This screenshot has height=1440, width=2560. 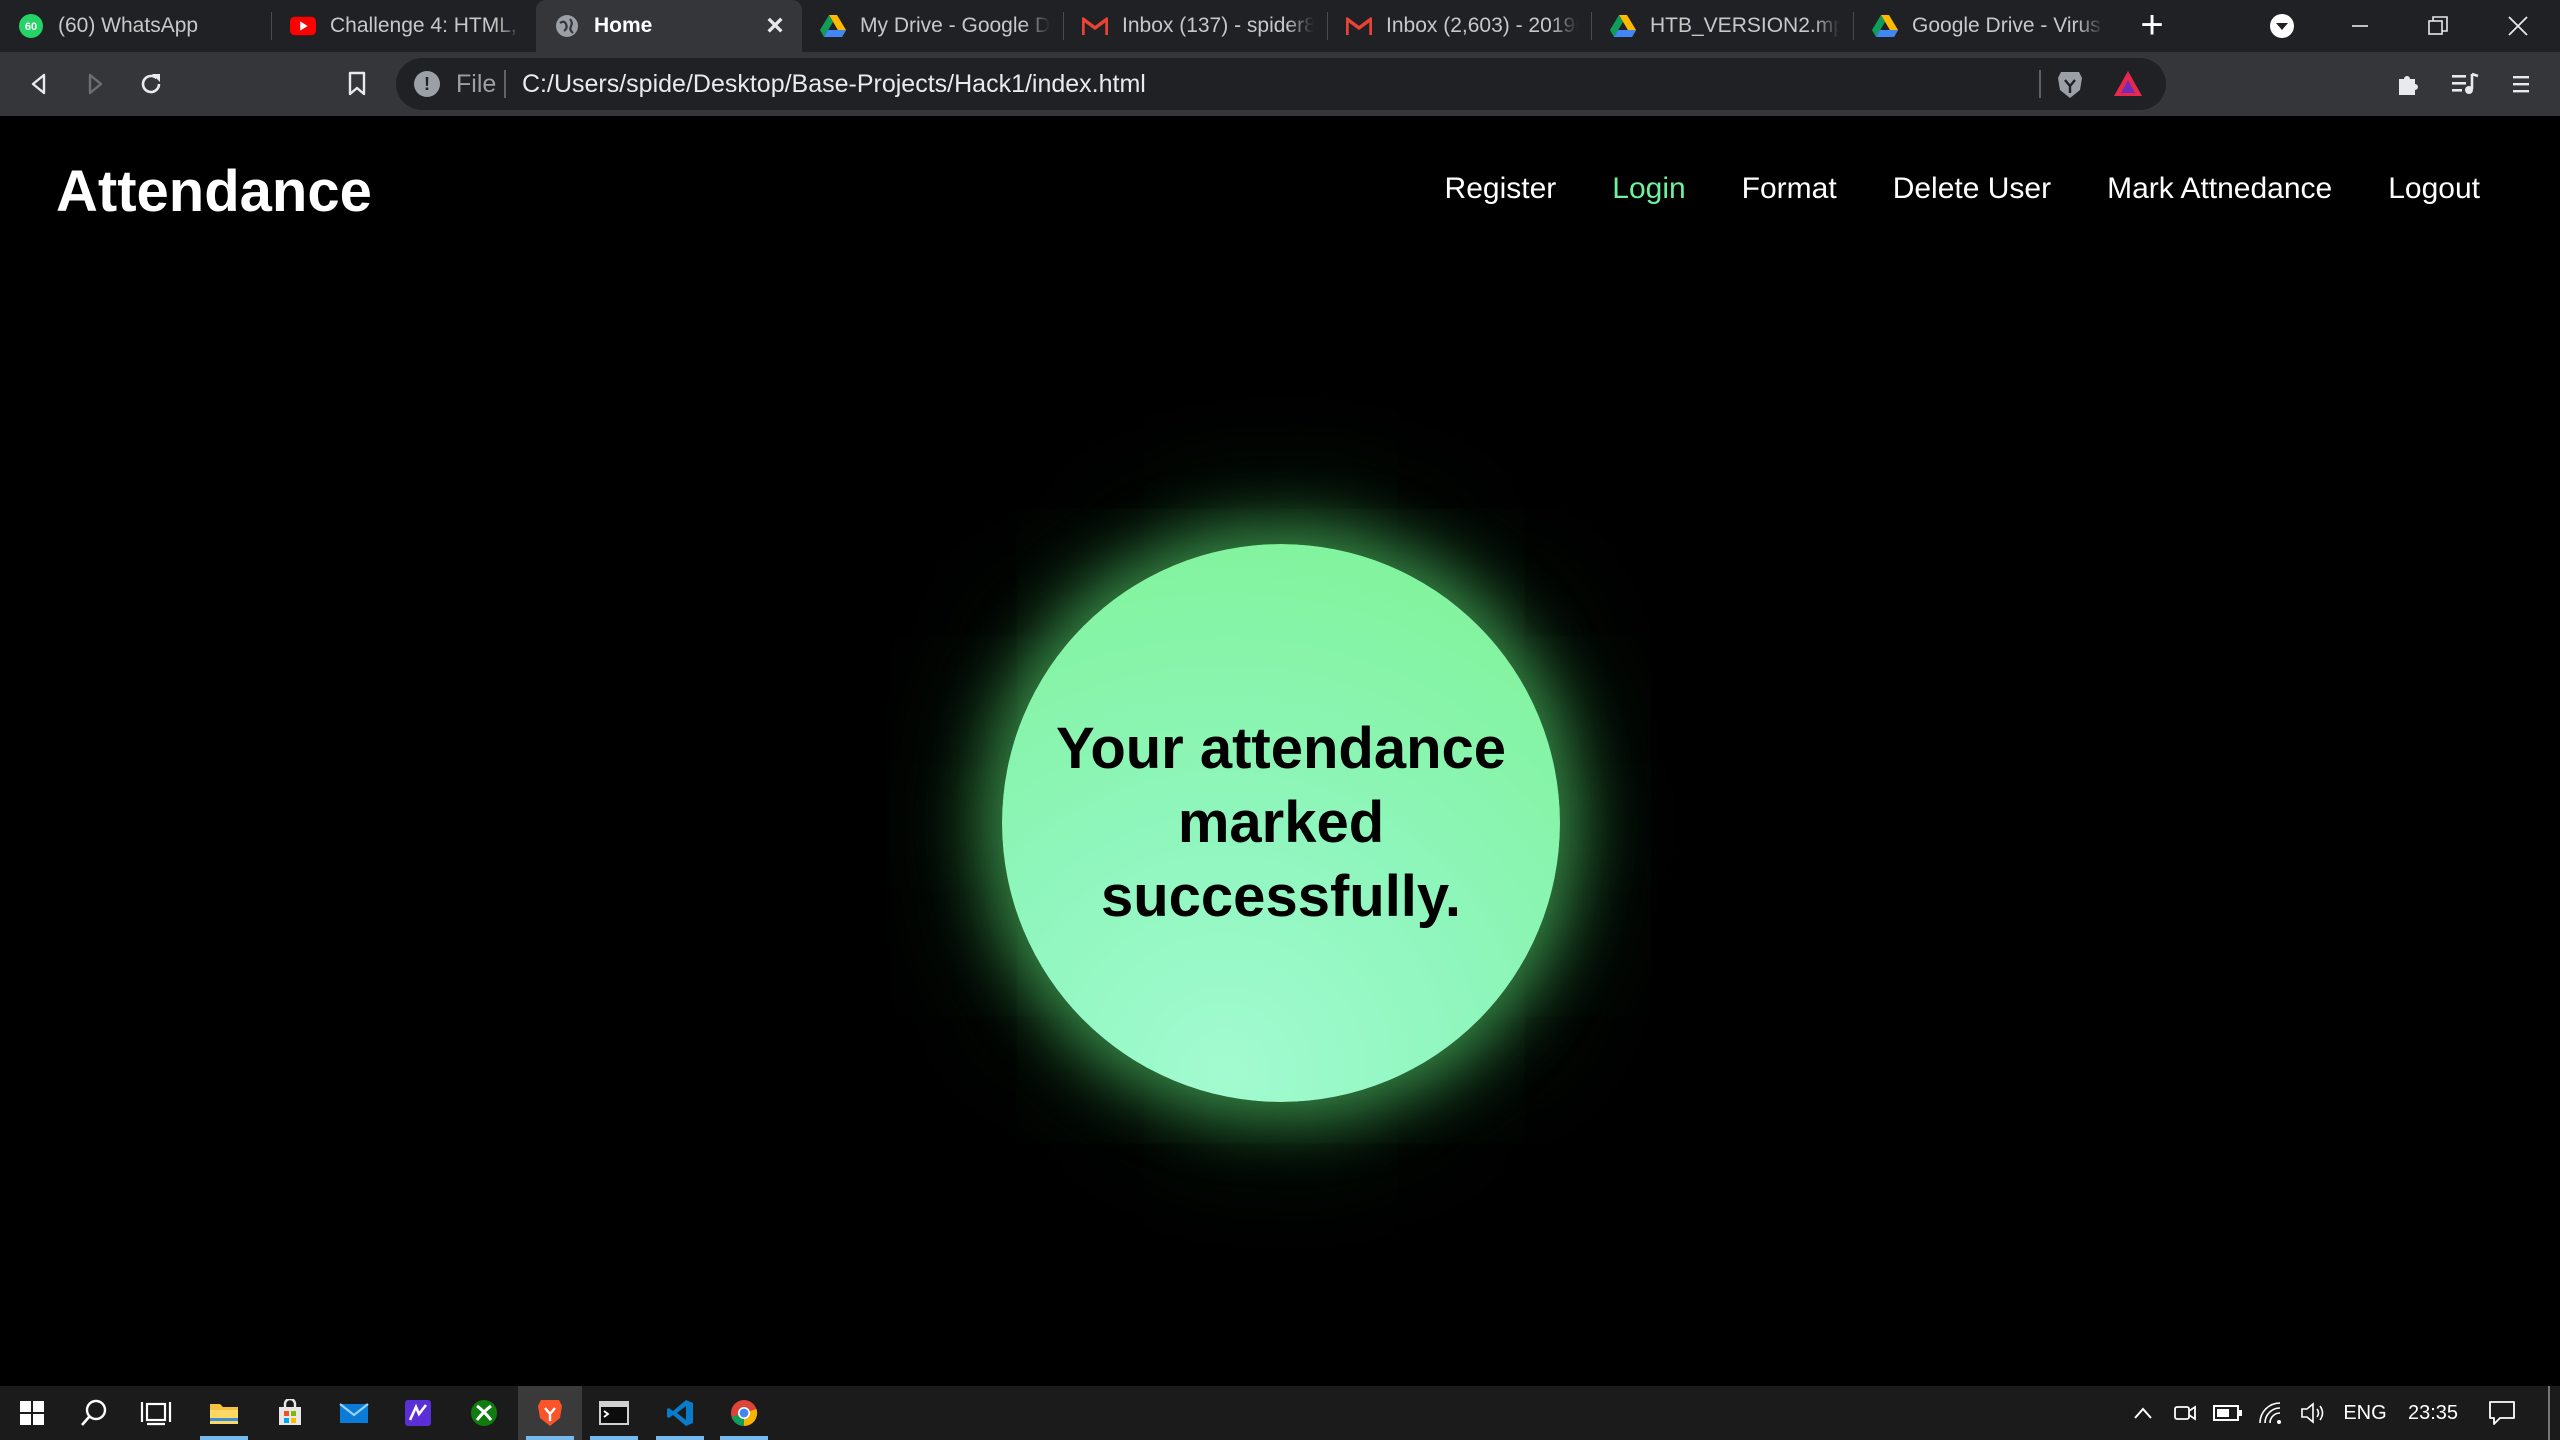 What do you see at coordinates (2128, 84) in the screenshot?
I see `brave-rewards-icon` at bounding box center [2128, 84].